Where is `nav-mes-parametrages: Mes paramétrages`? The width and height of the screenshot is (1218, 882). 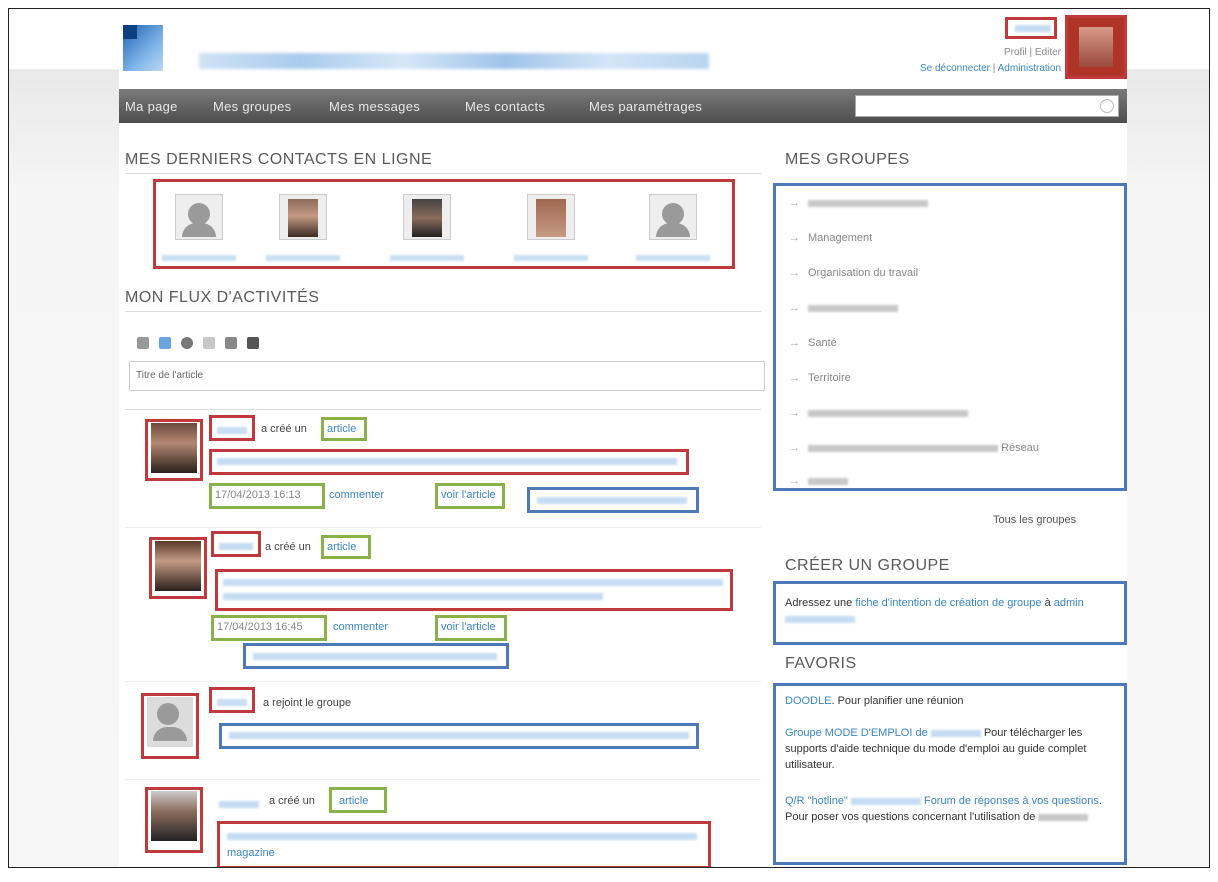
nav-mes-parametrages: Mes paramétrages is located at coordinates (645, 106).